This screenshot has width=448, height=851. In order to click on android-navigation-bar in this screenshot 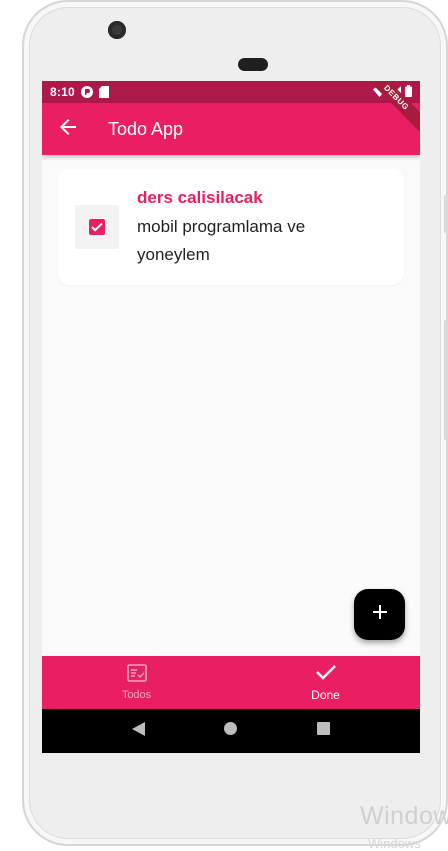, I will do `click(231, 731)`.